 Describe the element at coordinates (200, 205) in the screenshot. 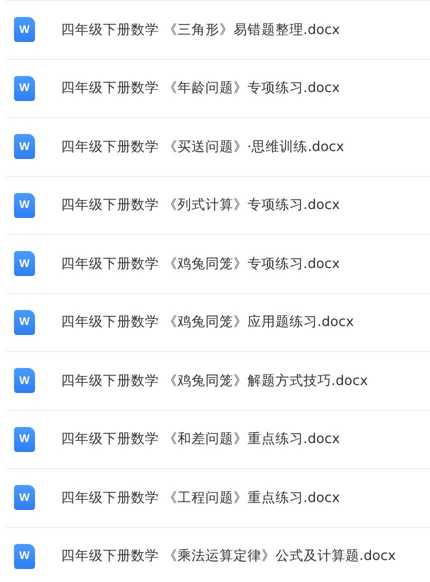

I see `file-name: 四年级下册数学 《列式计算》专项练习.docx` at that location.